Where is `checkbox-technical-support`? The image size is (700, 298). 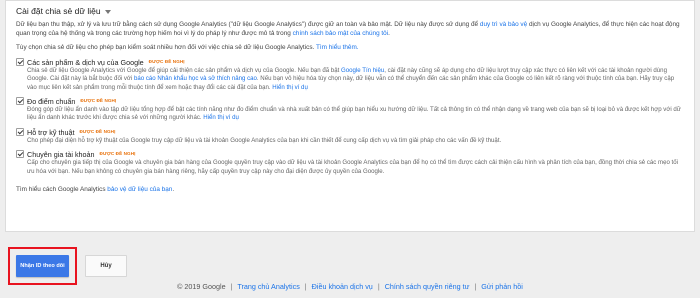
checkbox-technical-support is located at coordinates (20, 131).